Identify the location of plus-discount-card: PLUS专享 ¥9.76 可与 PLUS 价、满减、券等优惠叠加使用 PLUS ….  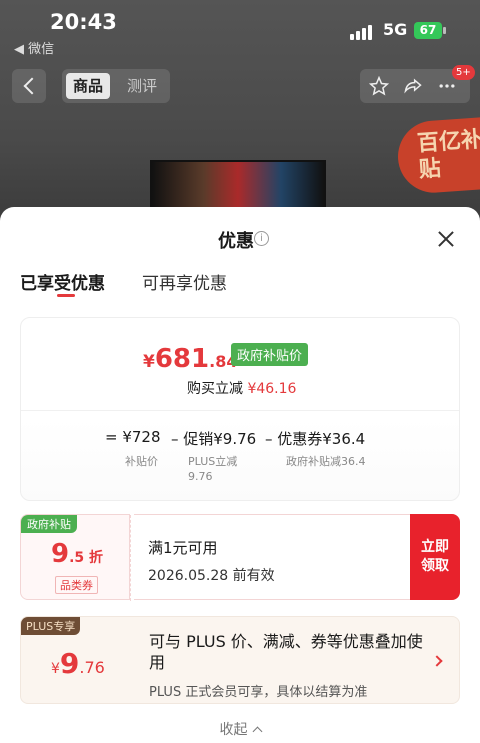
(240, 660).